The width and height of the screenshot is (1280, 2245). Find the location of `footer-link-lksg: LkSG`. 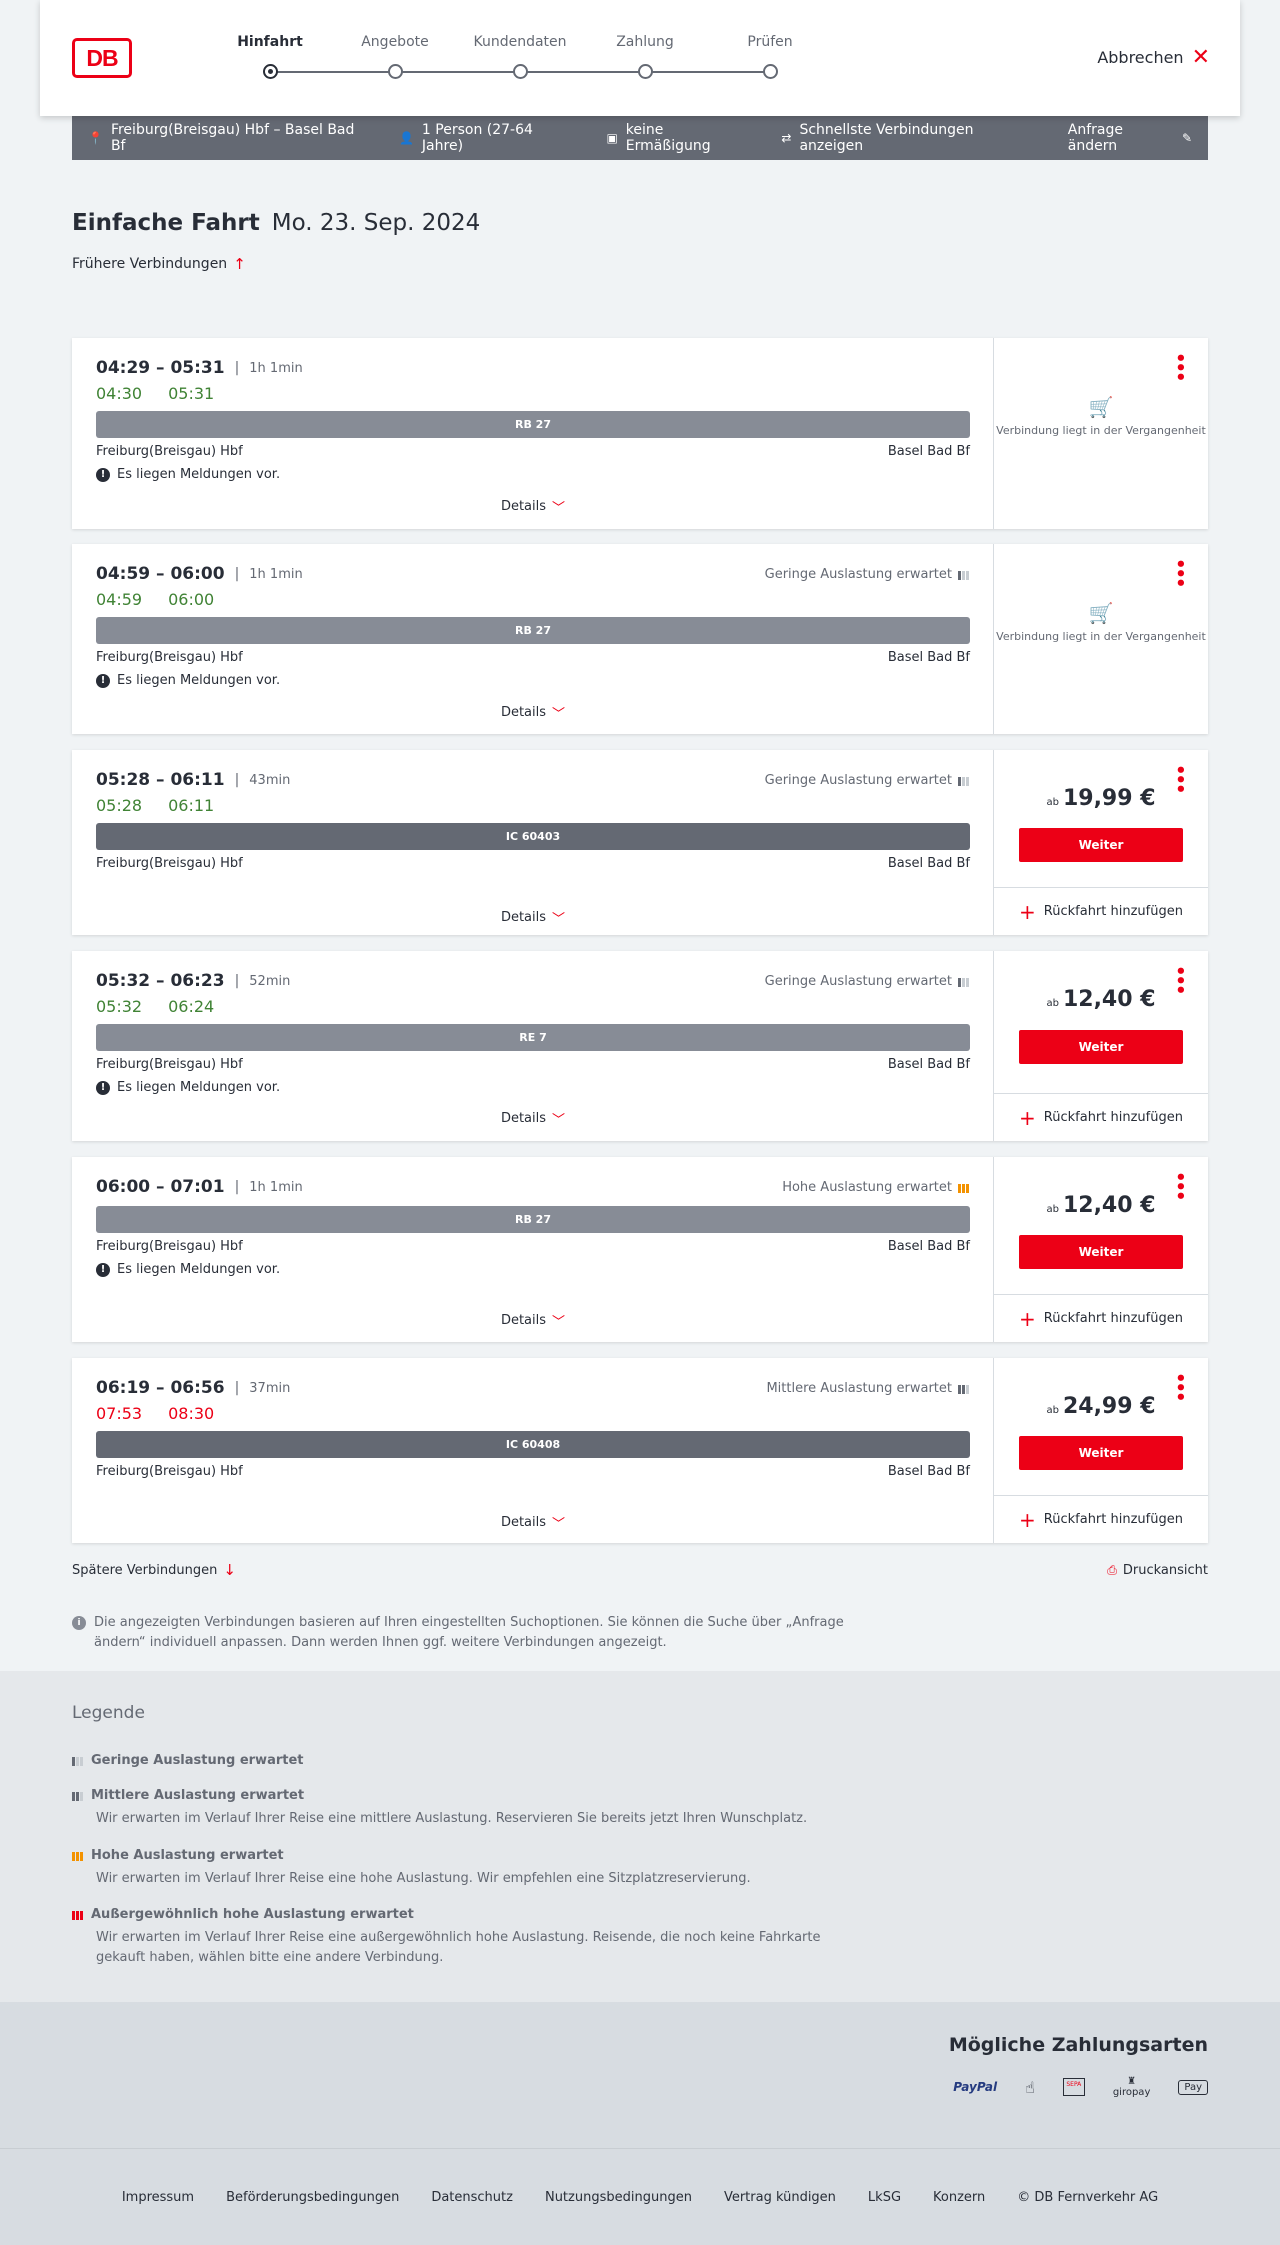

footer-link-lksg: LkSG is located at coordinates (884, 2197).